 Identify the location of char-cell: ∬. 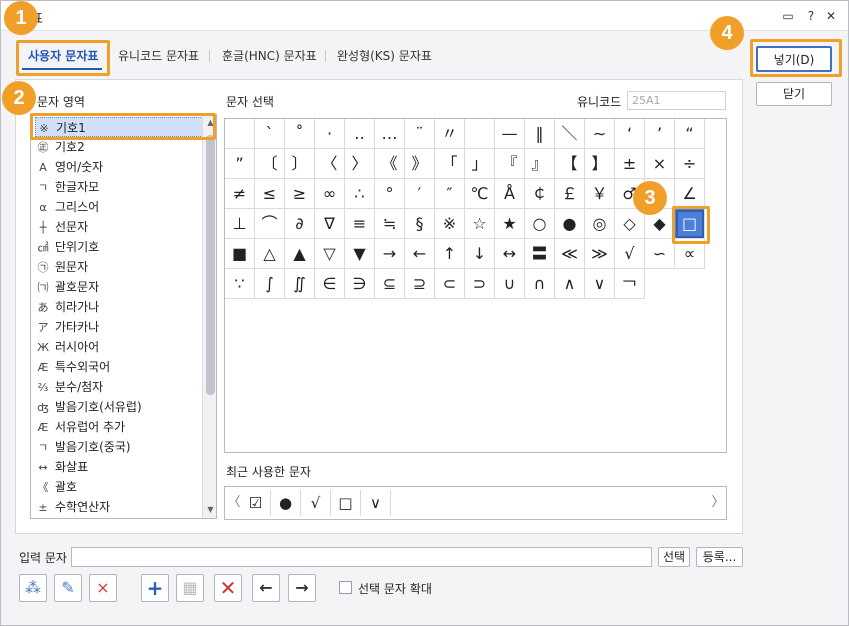
(300, 284).